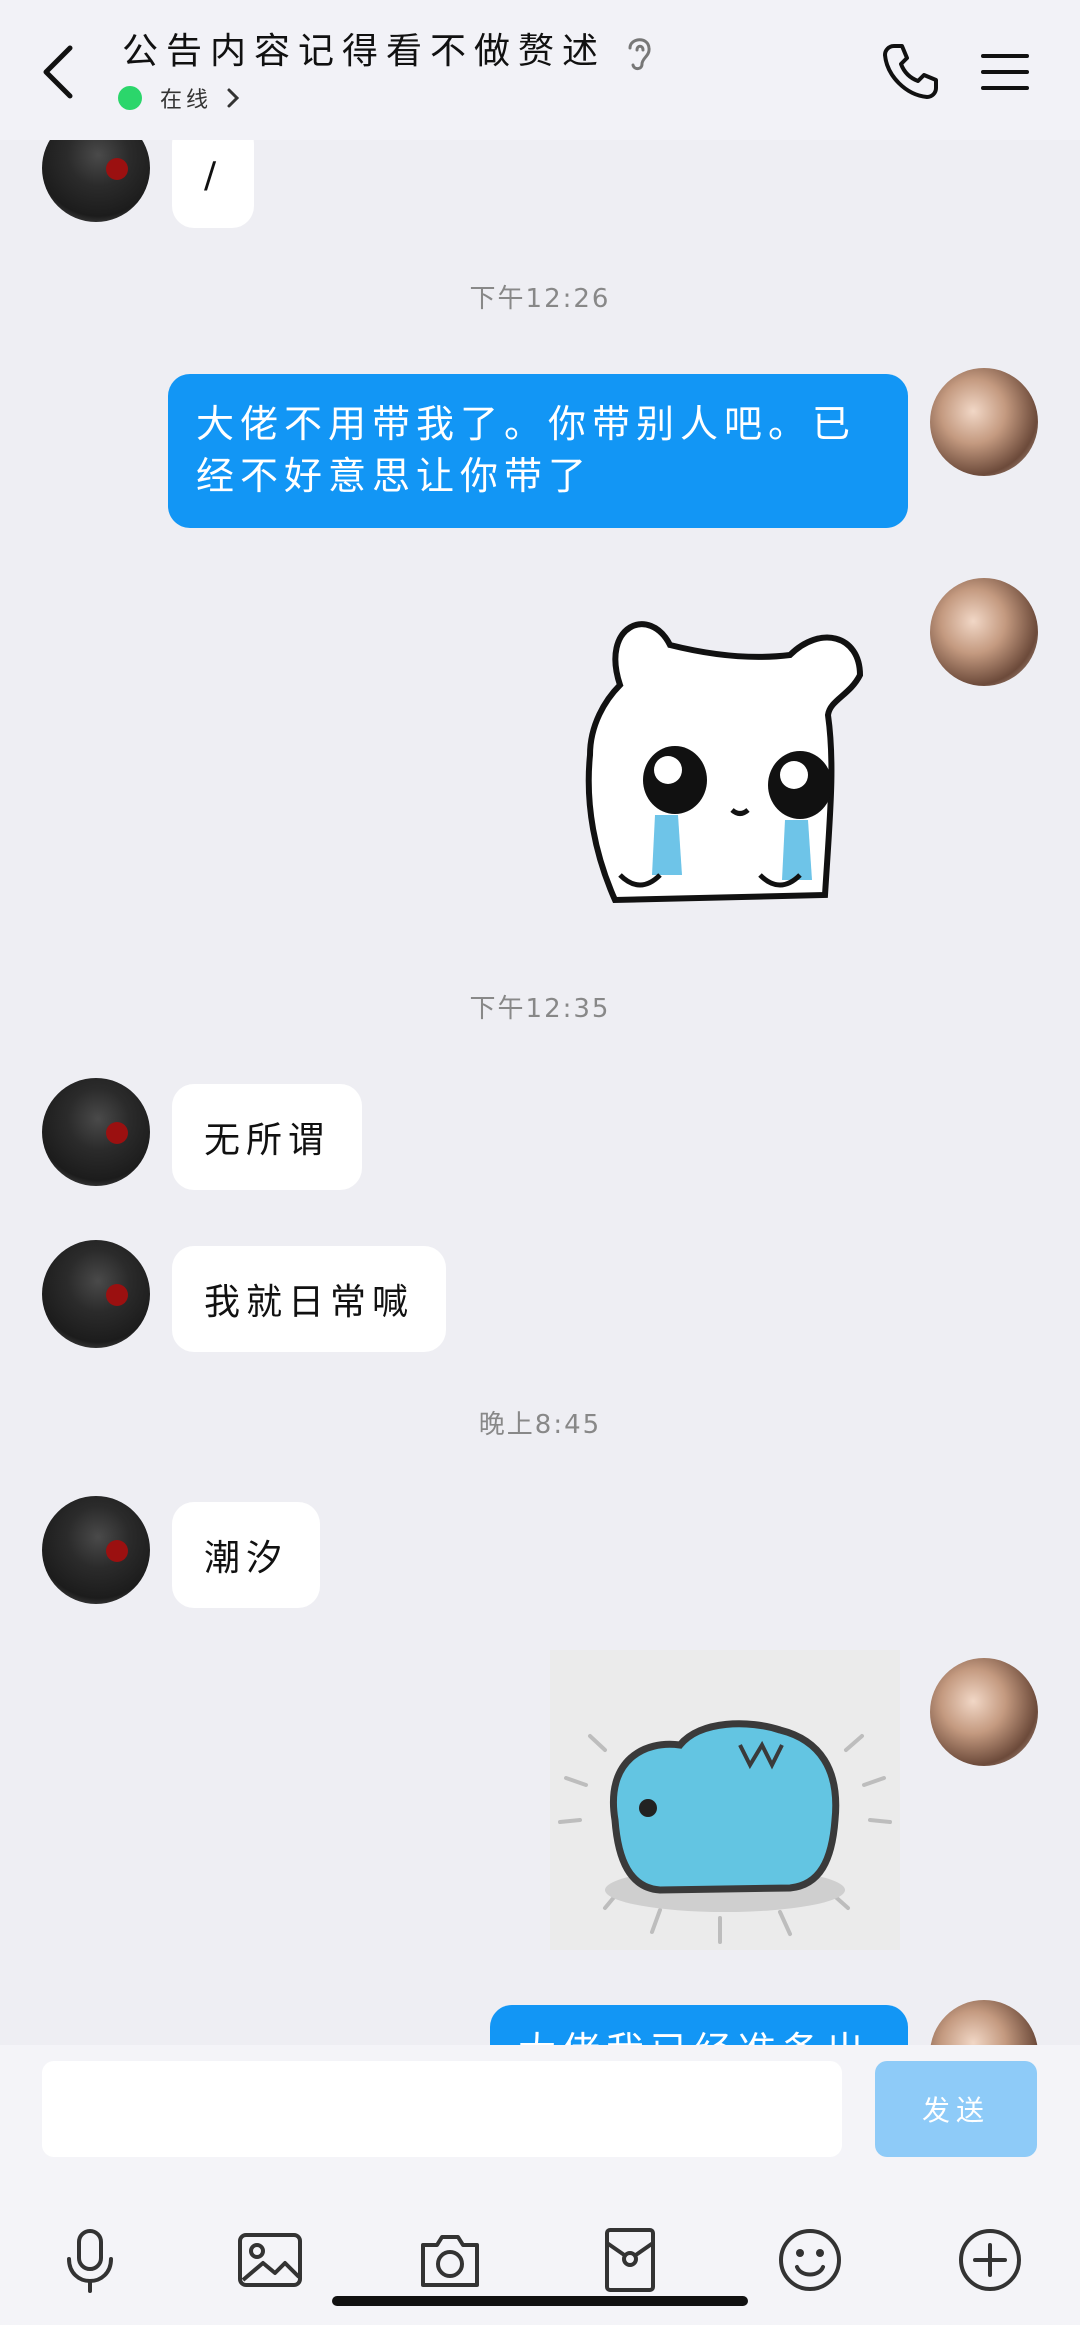  I want to click on image-icon, so click(270, 2260).